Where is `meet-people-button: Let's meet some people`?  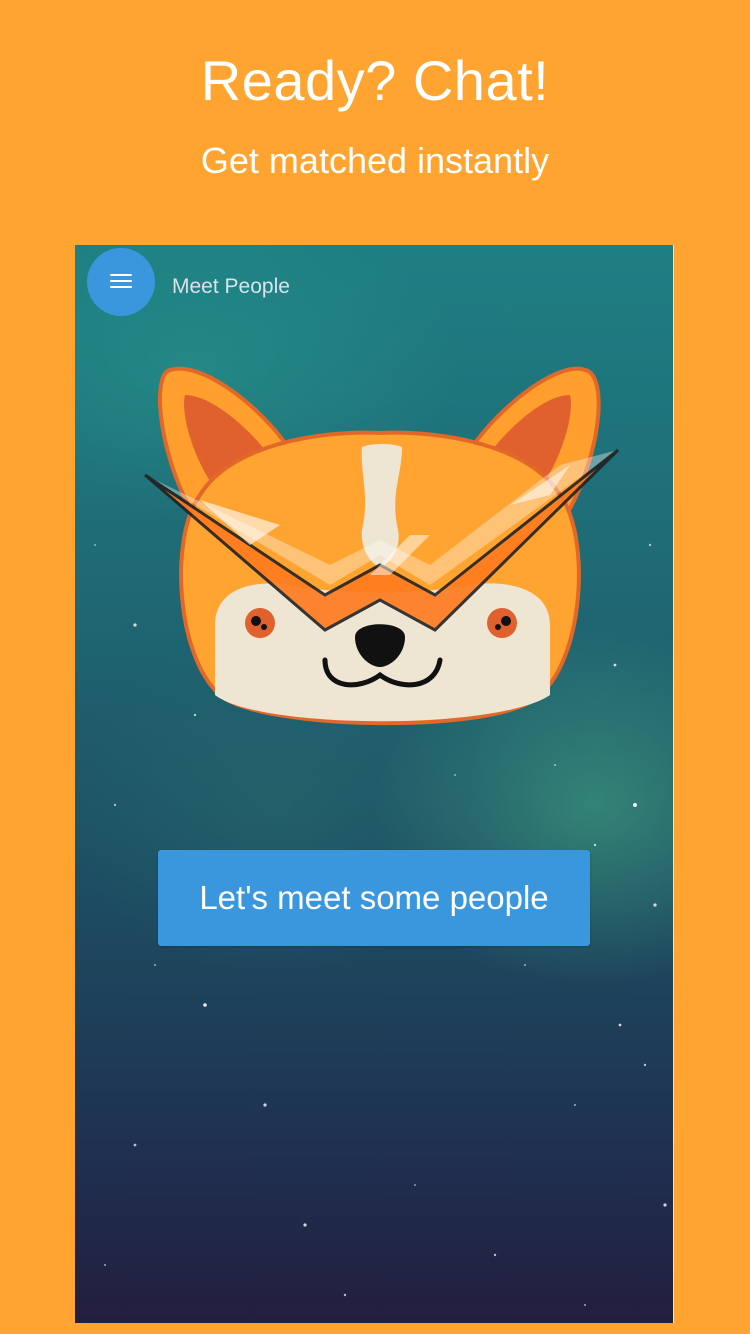 meet-people-button: Let's meet some people is located at coordinates (374, 898).